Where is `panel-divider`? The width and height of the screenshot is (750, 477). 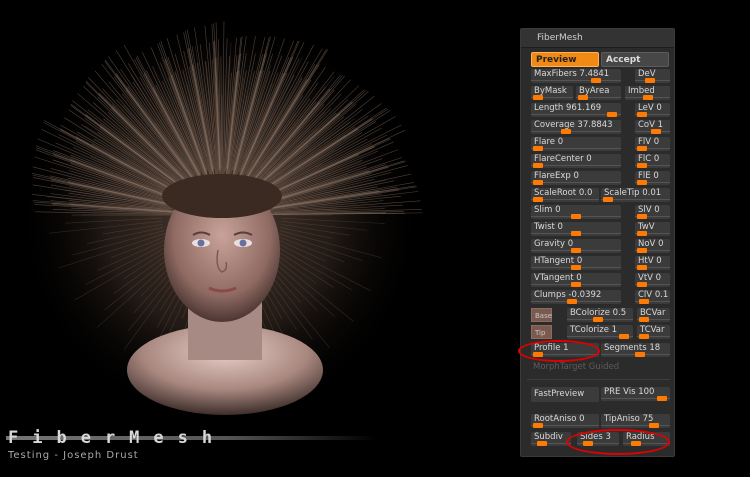
panel-divider is located at coordinates (598, 379).